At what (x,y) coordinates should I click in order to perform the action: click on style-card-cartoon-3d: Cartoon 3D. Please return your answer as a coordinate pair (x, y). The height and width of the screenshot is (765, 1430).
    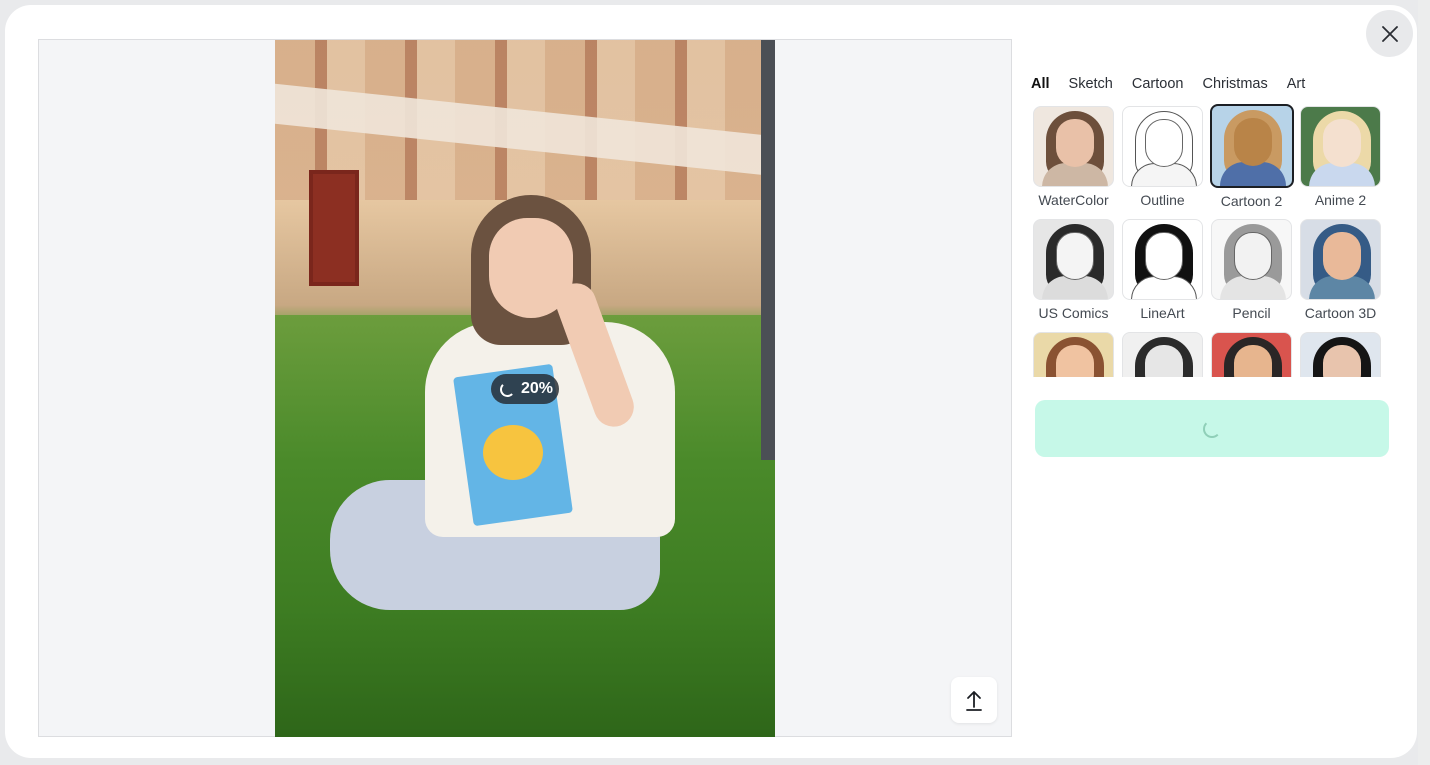
    Looking at the image, I should click on (1340, 270).